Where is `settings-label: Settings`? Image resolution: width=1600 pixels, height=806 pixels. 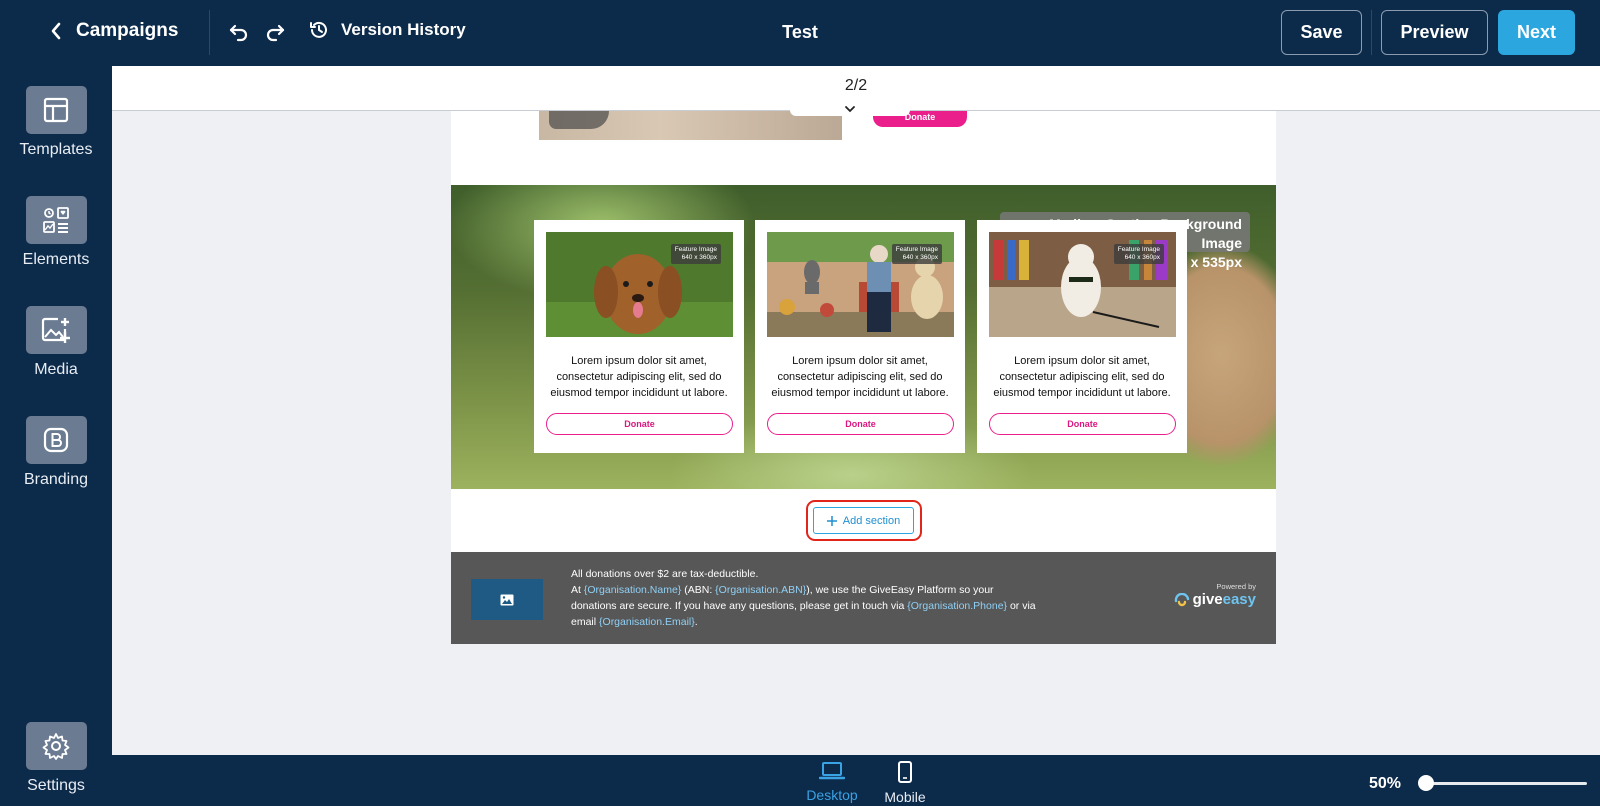
settings-label: Settings is located at coordinates (56, 785).